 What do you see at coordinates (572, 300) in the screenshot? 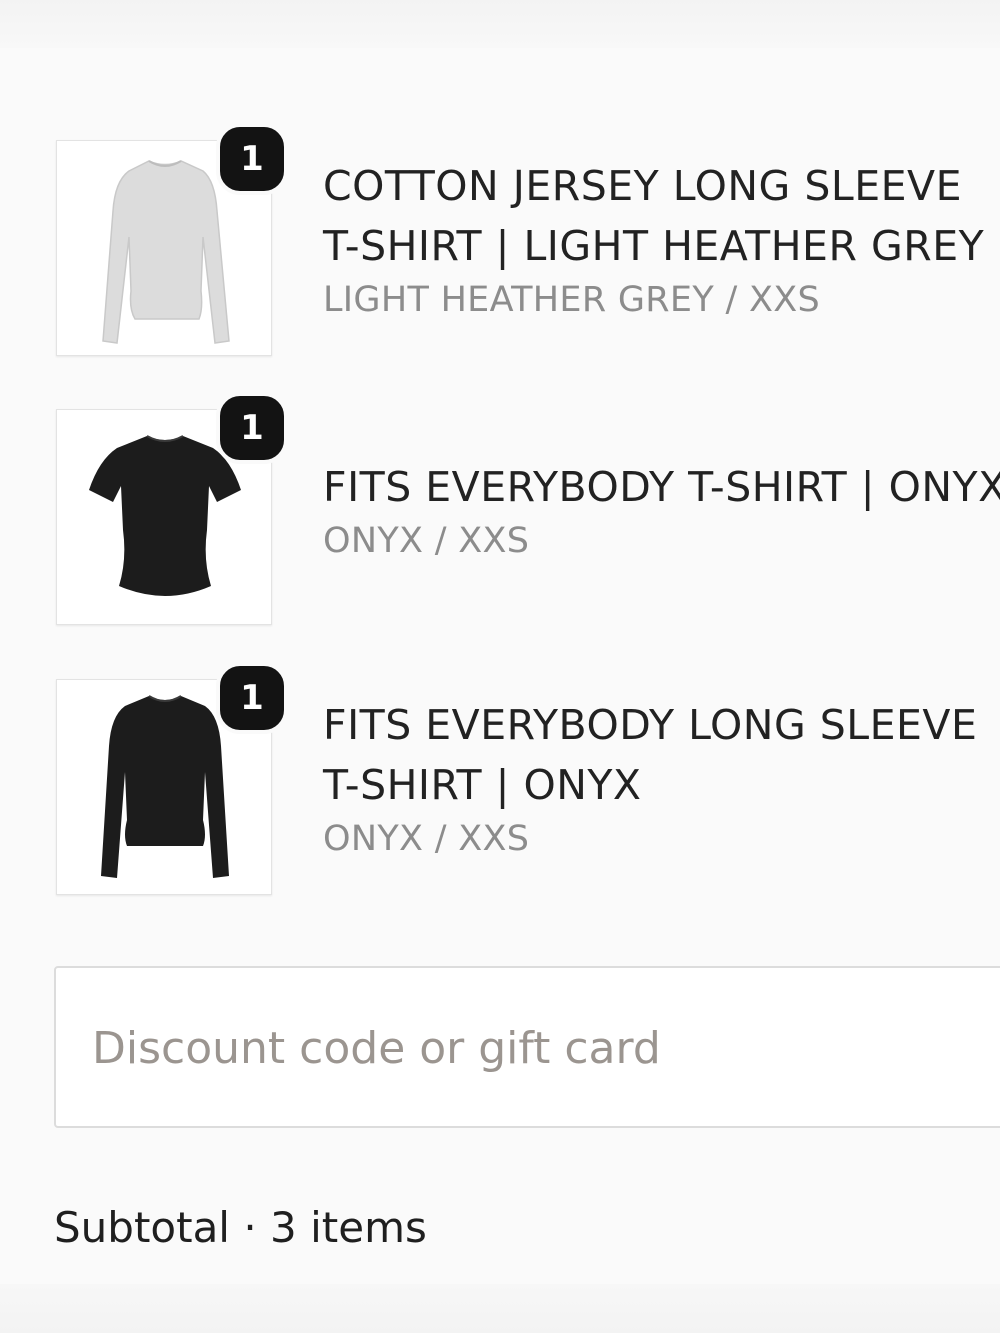
I see `product-variant: LIGHT HEATHER GREY / XXS` at bounding box center [572, 300].